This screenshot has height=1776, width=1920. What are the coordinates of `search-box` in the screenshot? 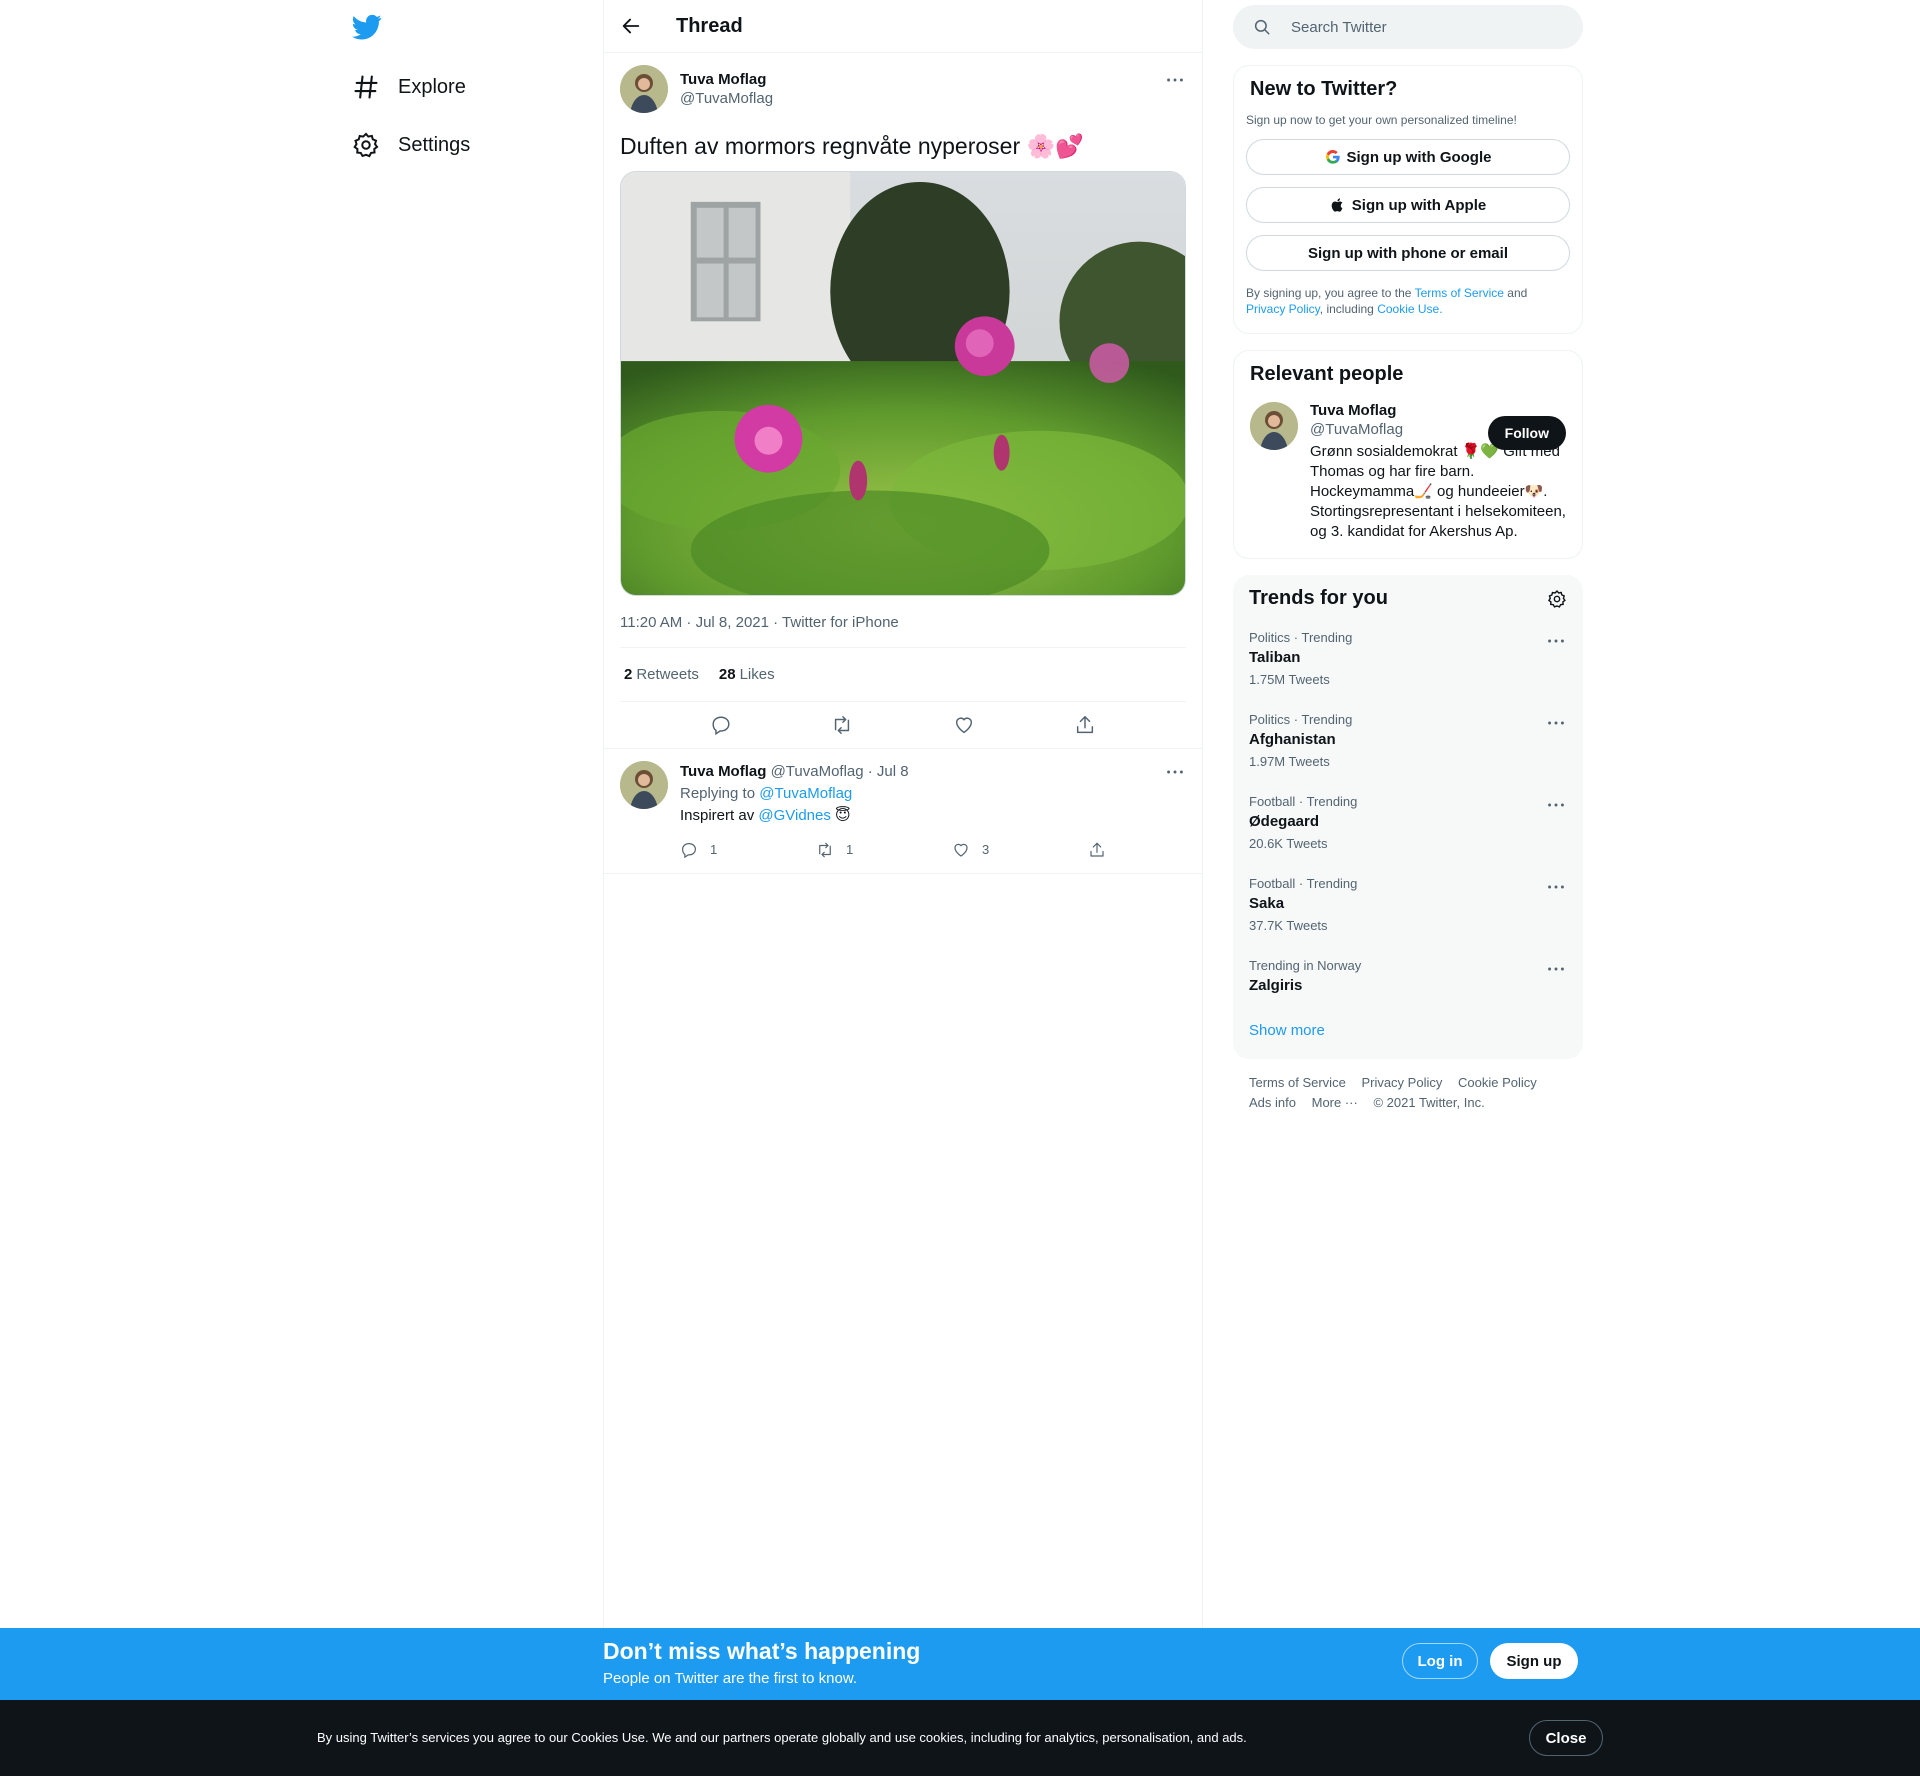 It's located at (1408, 27).